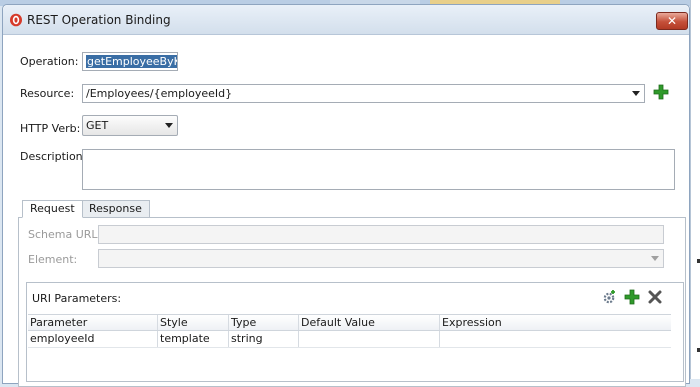  I want to click on column-header: Parameter, so click(93, 322).